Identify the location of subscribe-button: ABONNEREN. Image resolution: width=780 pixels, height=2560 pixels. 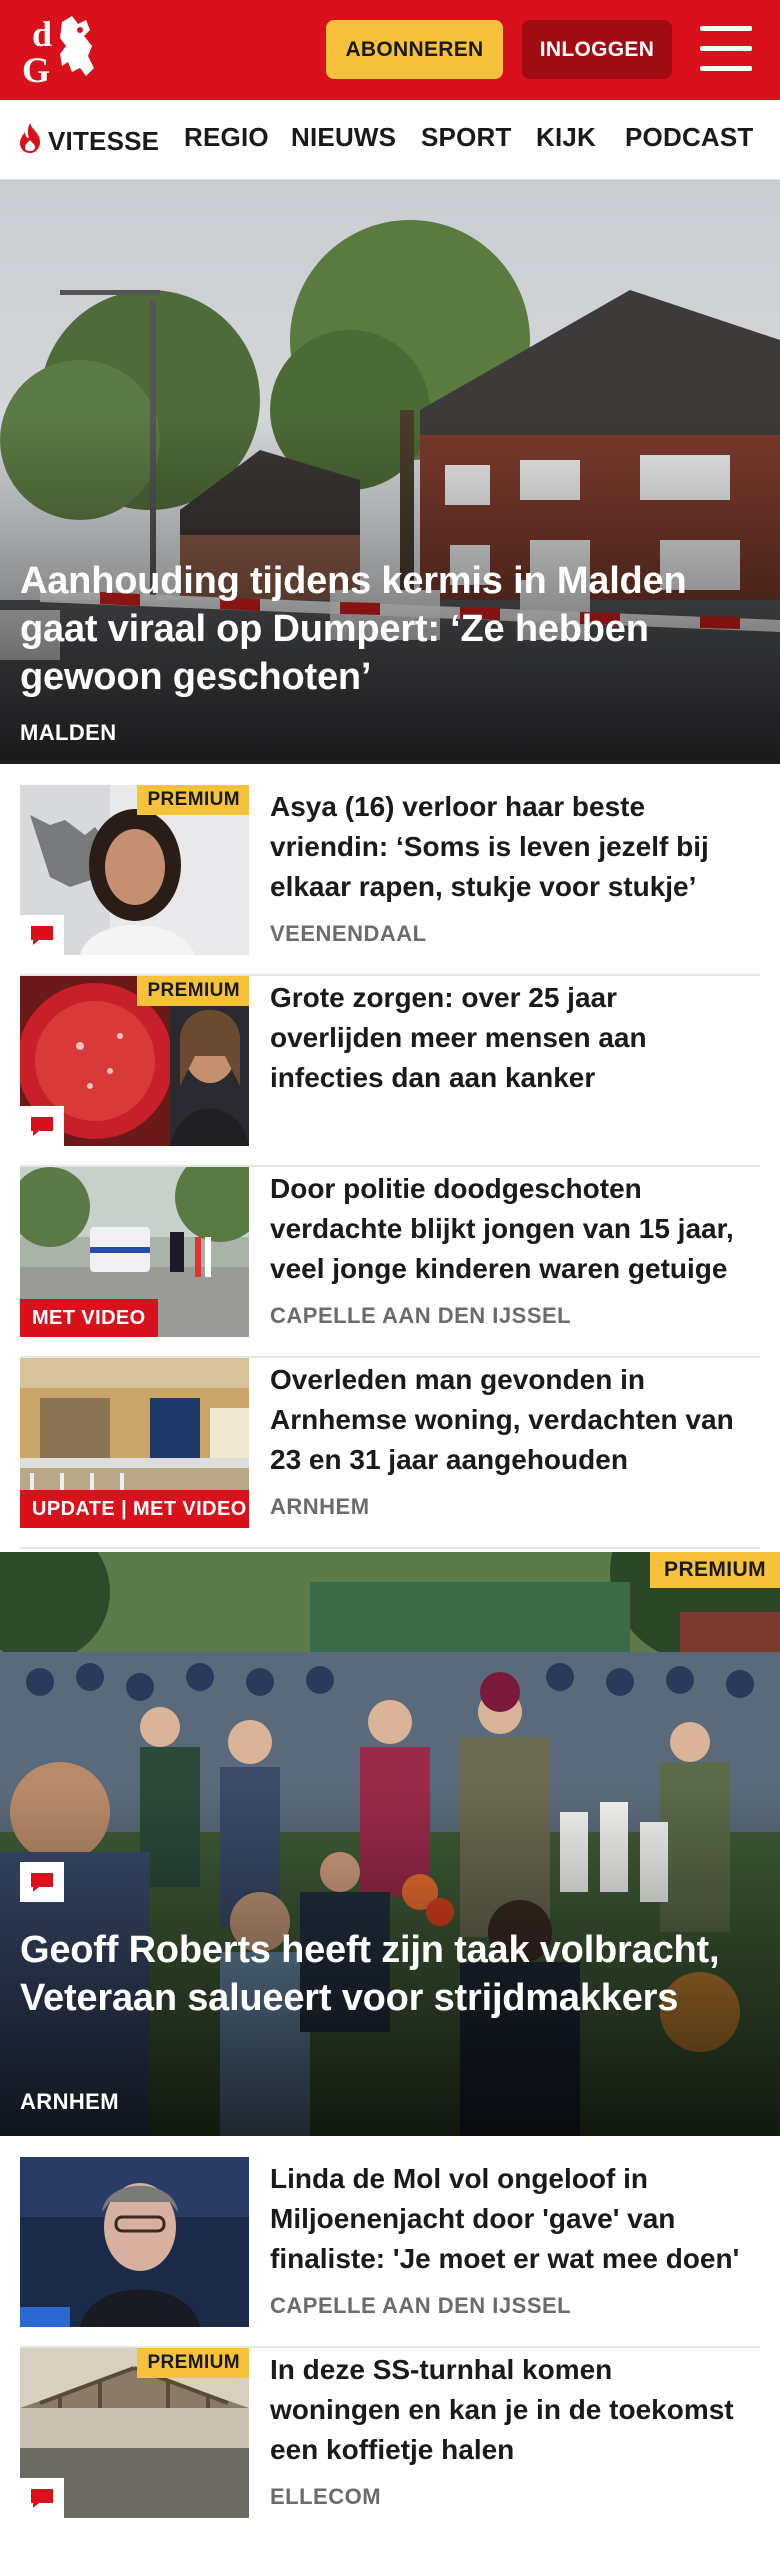
(414, 49).